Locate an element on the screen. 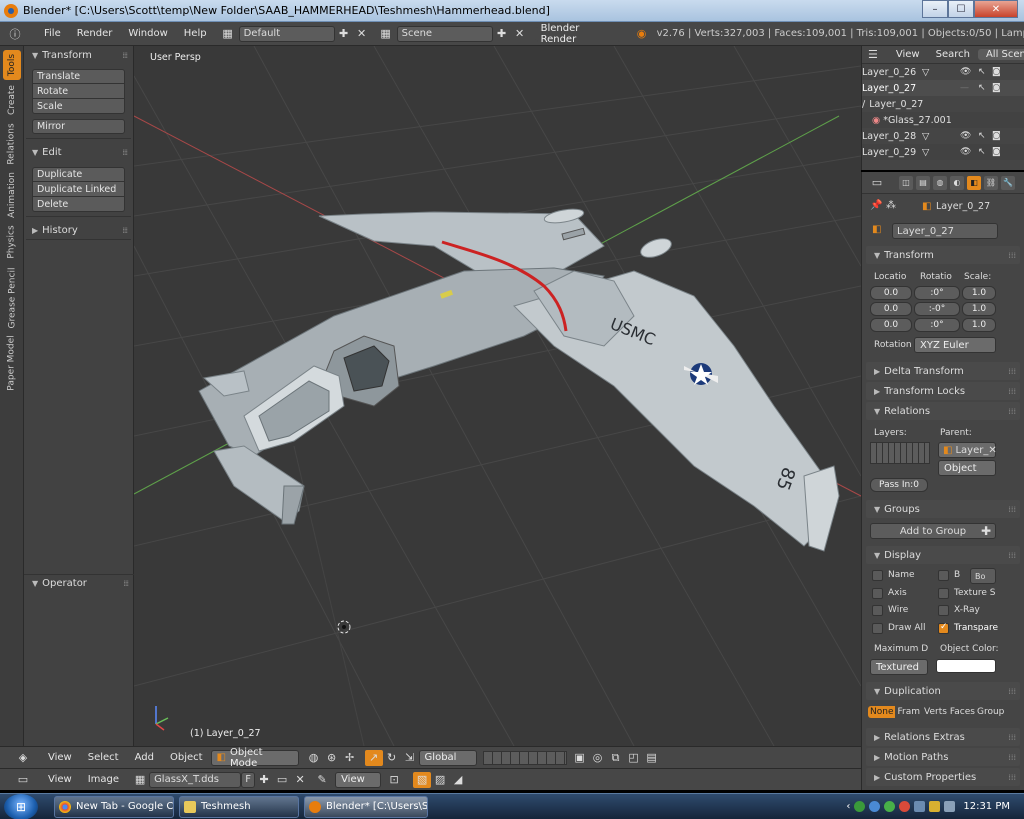 This screenshot has width=1024, height=819. lock-layers-icon: ▣ is located at coordinates (580, 758).